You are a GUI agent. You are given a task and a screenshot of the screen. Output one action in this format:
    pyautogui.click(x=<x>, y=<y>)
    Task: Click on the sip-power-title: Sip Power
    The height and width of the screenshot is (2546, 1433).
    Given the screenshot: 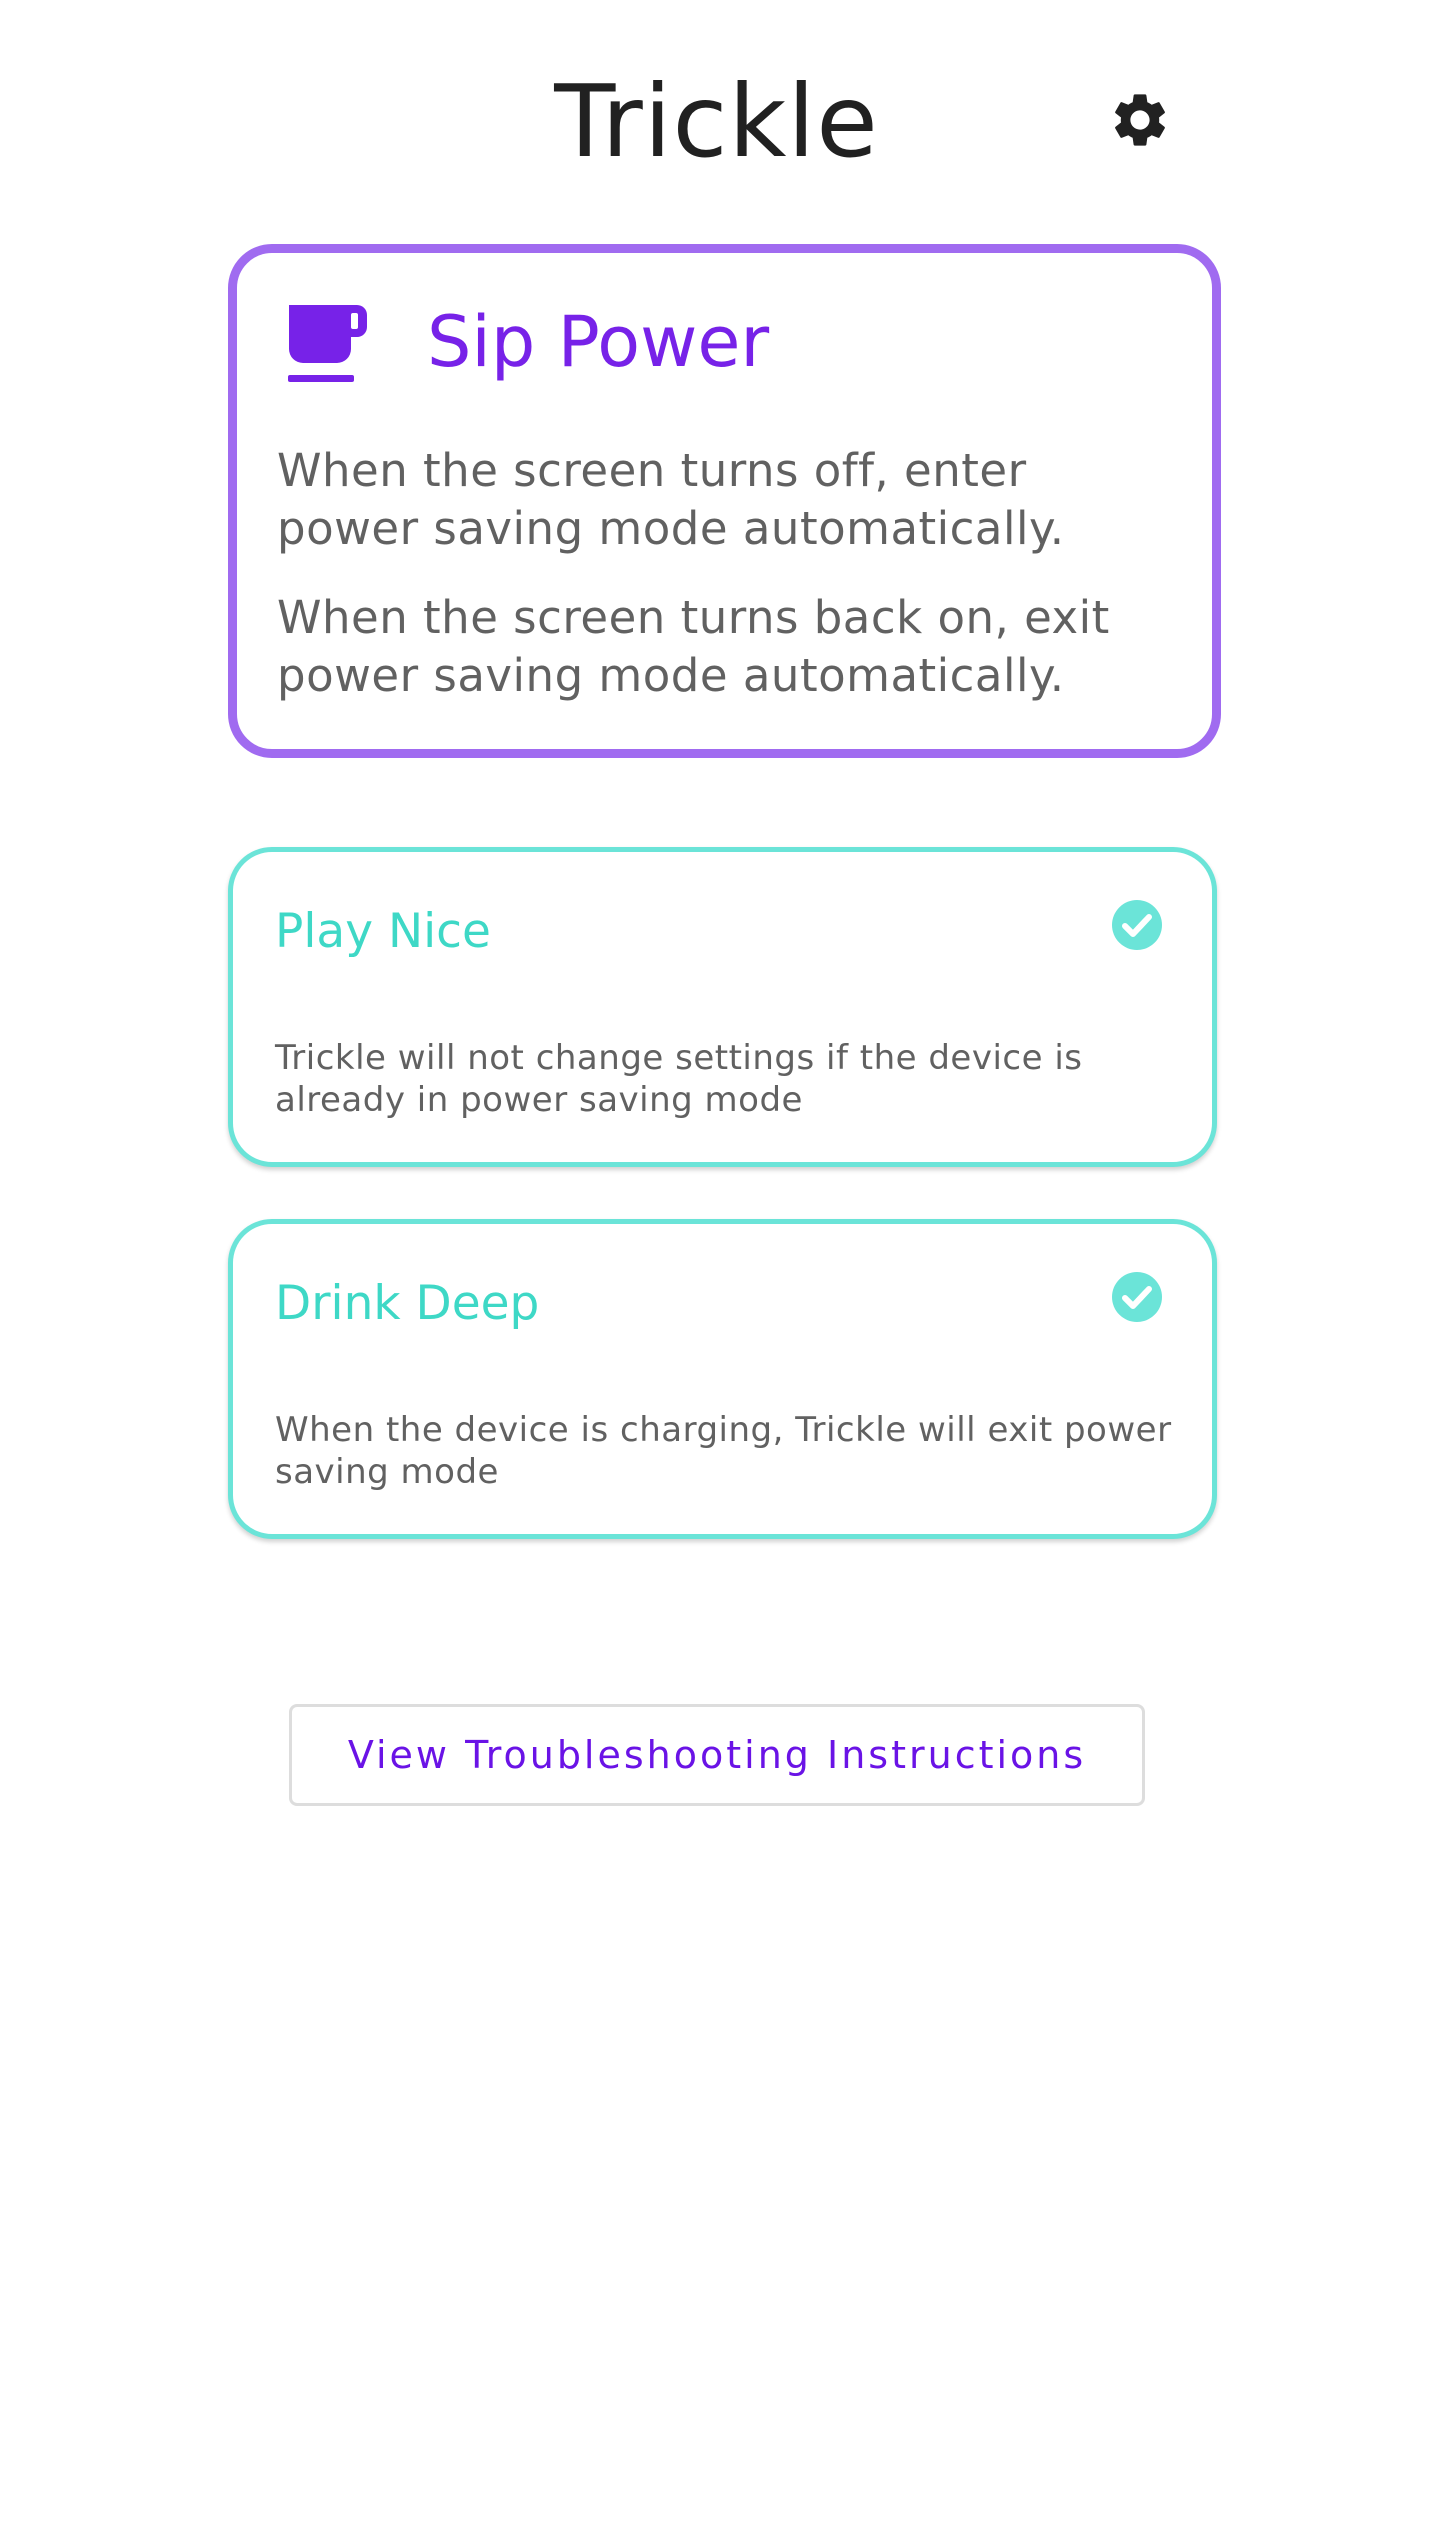 What is the action you would take?
    pyautogui.click(x=598, y=342)
    